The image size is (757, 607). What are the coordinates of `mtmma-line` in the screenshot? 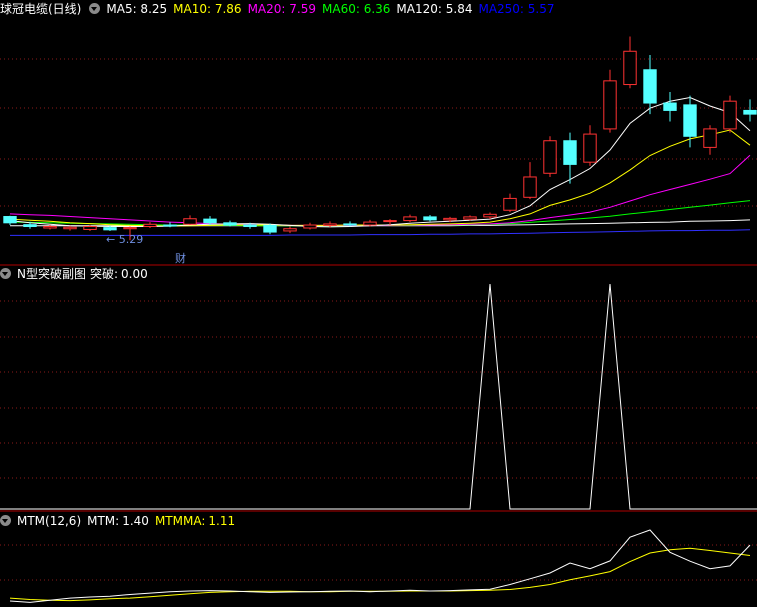 It's located at (380, 574).